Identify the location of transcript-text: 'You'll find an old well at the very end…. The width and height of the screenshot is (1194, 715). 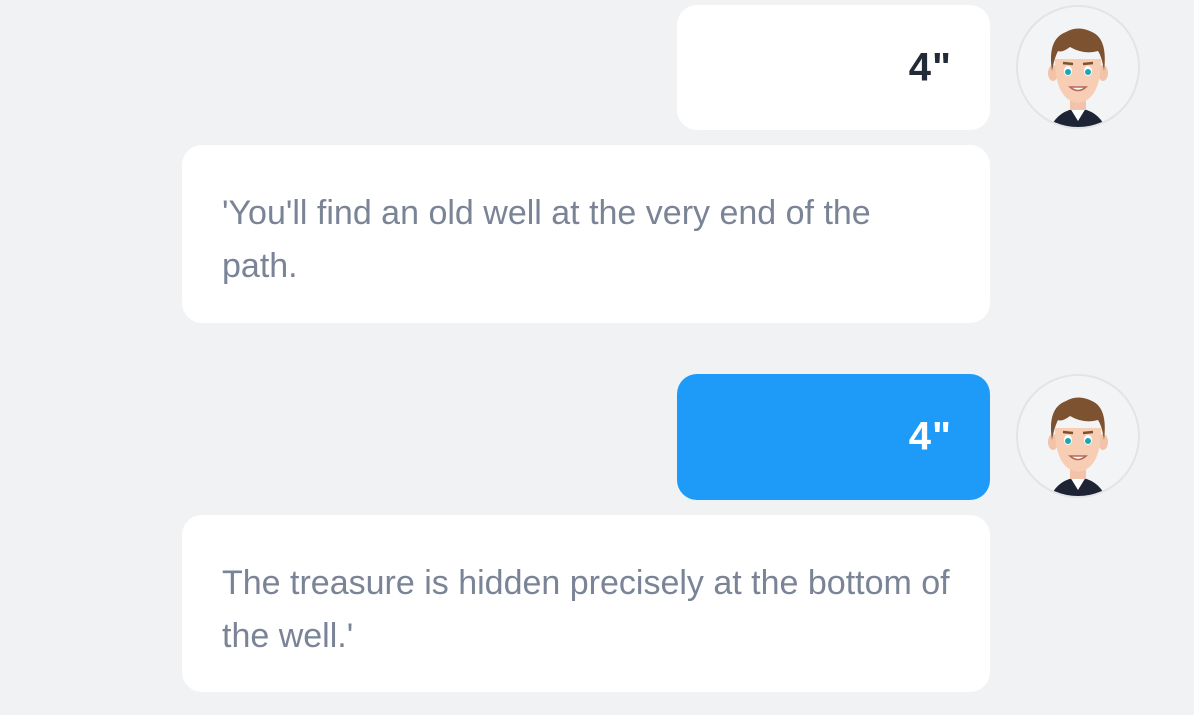
(546, 239).